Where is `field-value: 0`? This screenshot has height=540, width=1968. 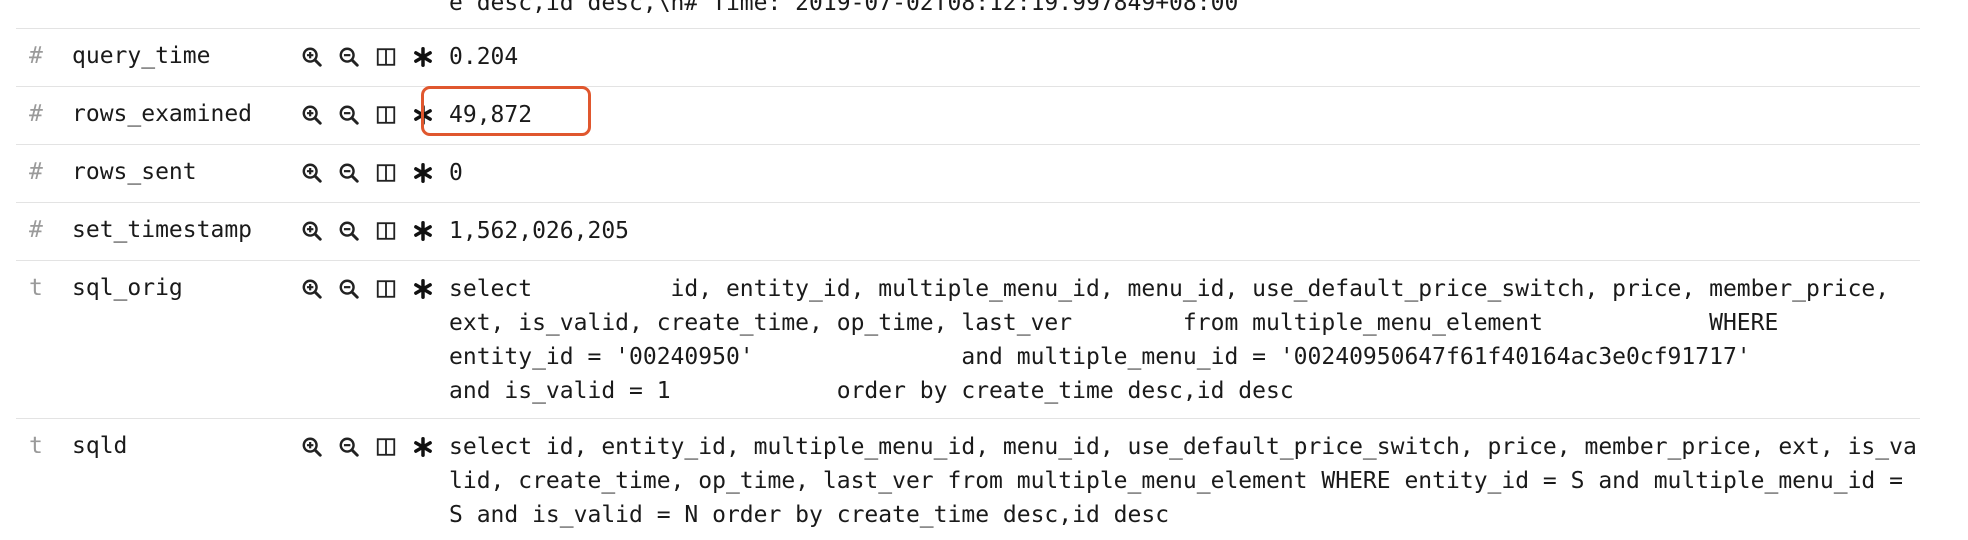 field-value: 0 is located at coordinates (456, 173).